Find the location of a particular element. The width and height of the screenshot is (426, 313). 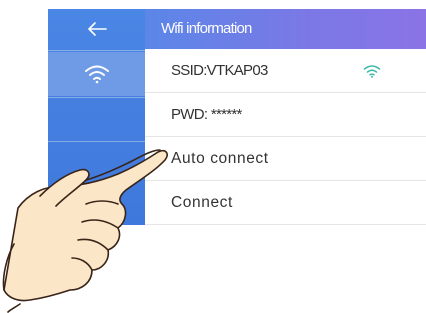

wifi-signal-icon is located at coordinates (372, 71).